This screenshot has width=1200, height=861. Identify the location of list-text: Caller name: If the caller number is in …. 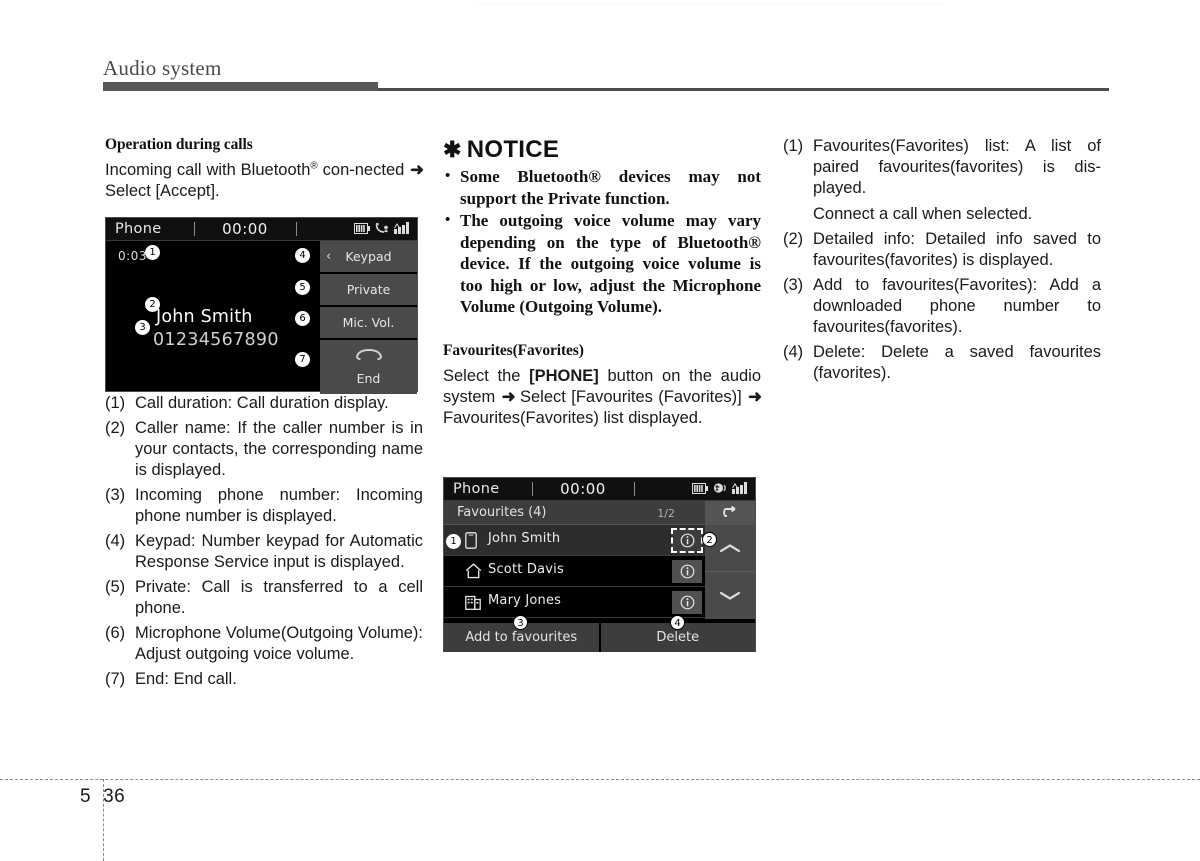
(279, 449).